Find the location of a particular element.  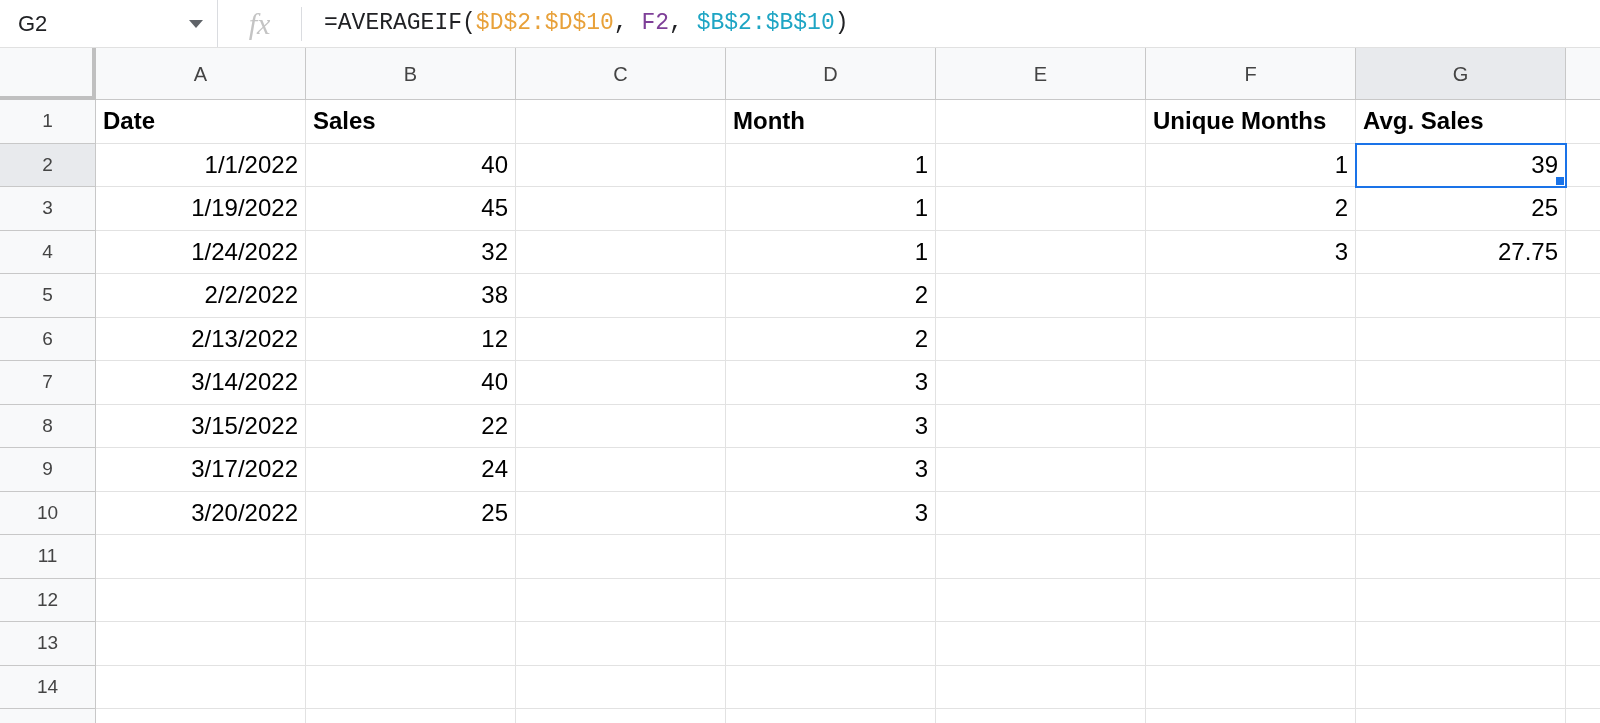

table-cell: 40 is located at coordinates (411, 165).